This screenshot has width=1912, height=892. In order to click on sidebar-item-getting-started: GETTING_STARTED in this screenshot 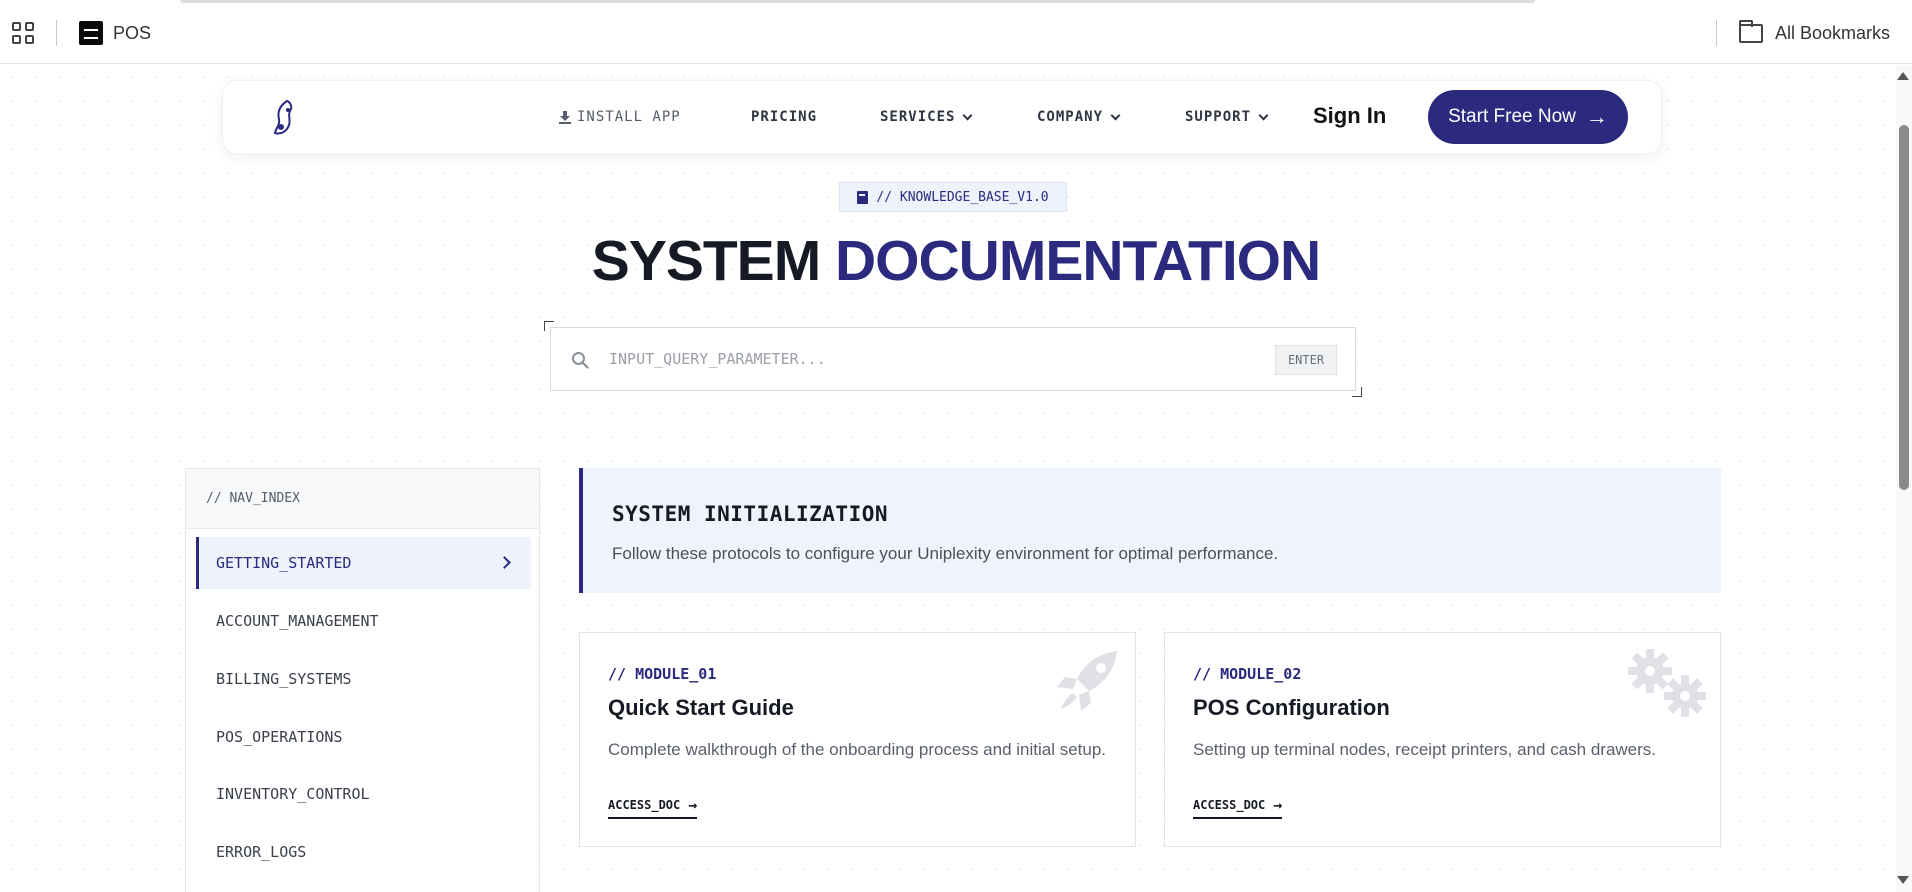, I will do `click(363, 563)`.